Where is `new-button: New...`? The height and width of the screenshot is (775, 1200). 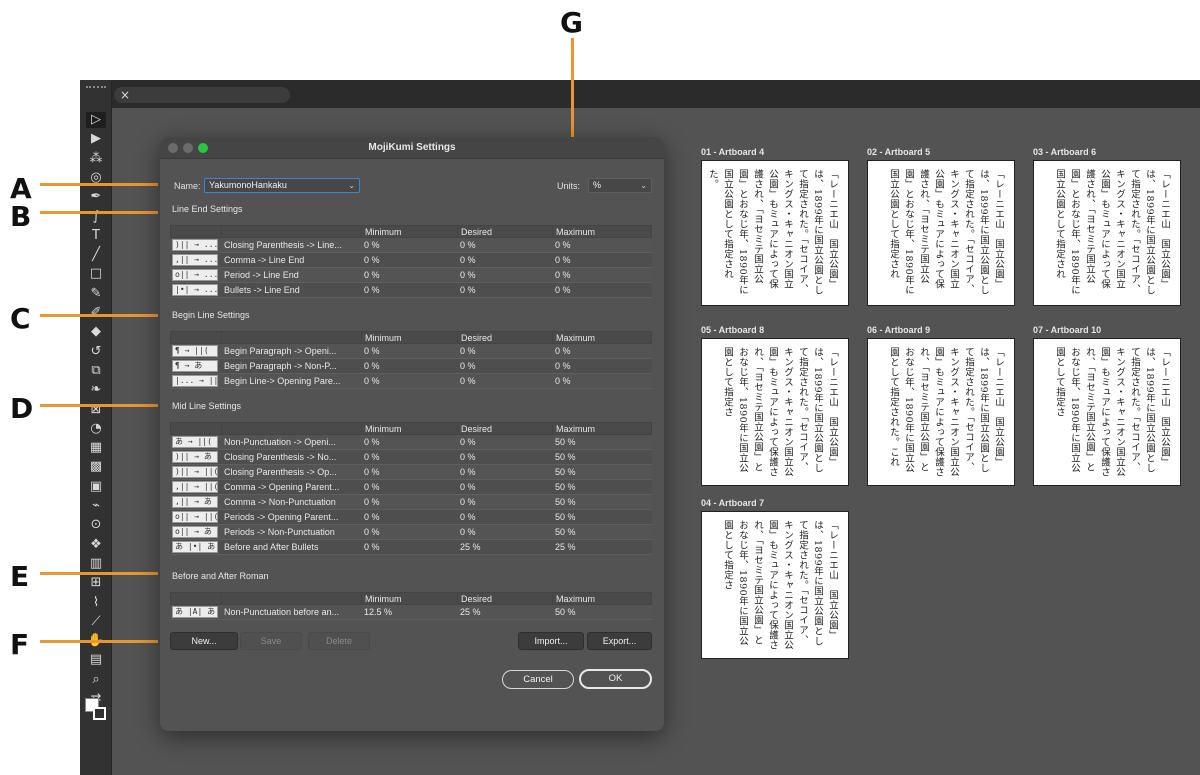
new-button: New... is located at coordinates (204, 641).